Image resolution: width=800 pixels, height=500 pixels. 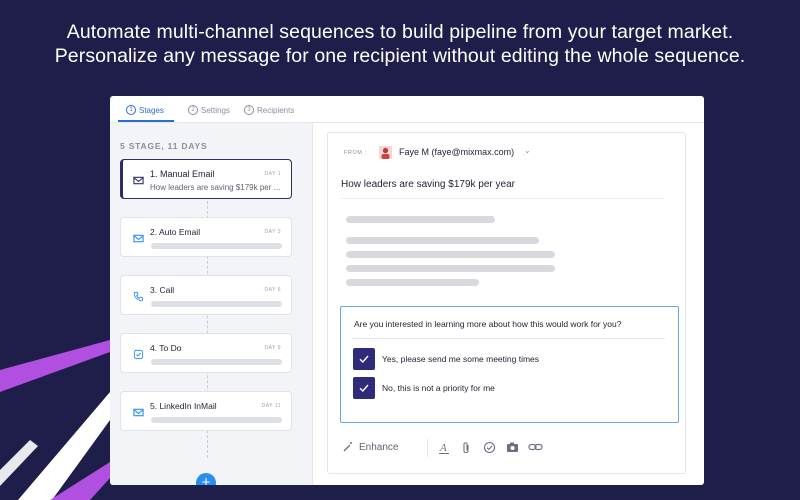 What do you see at coordinates (138, 296) in the screenshot?
I see `phone-icon` at bounding box center [138, 296].